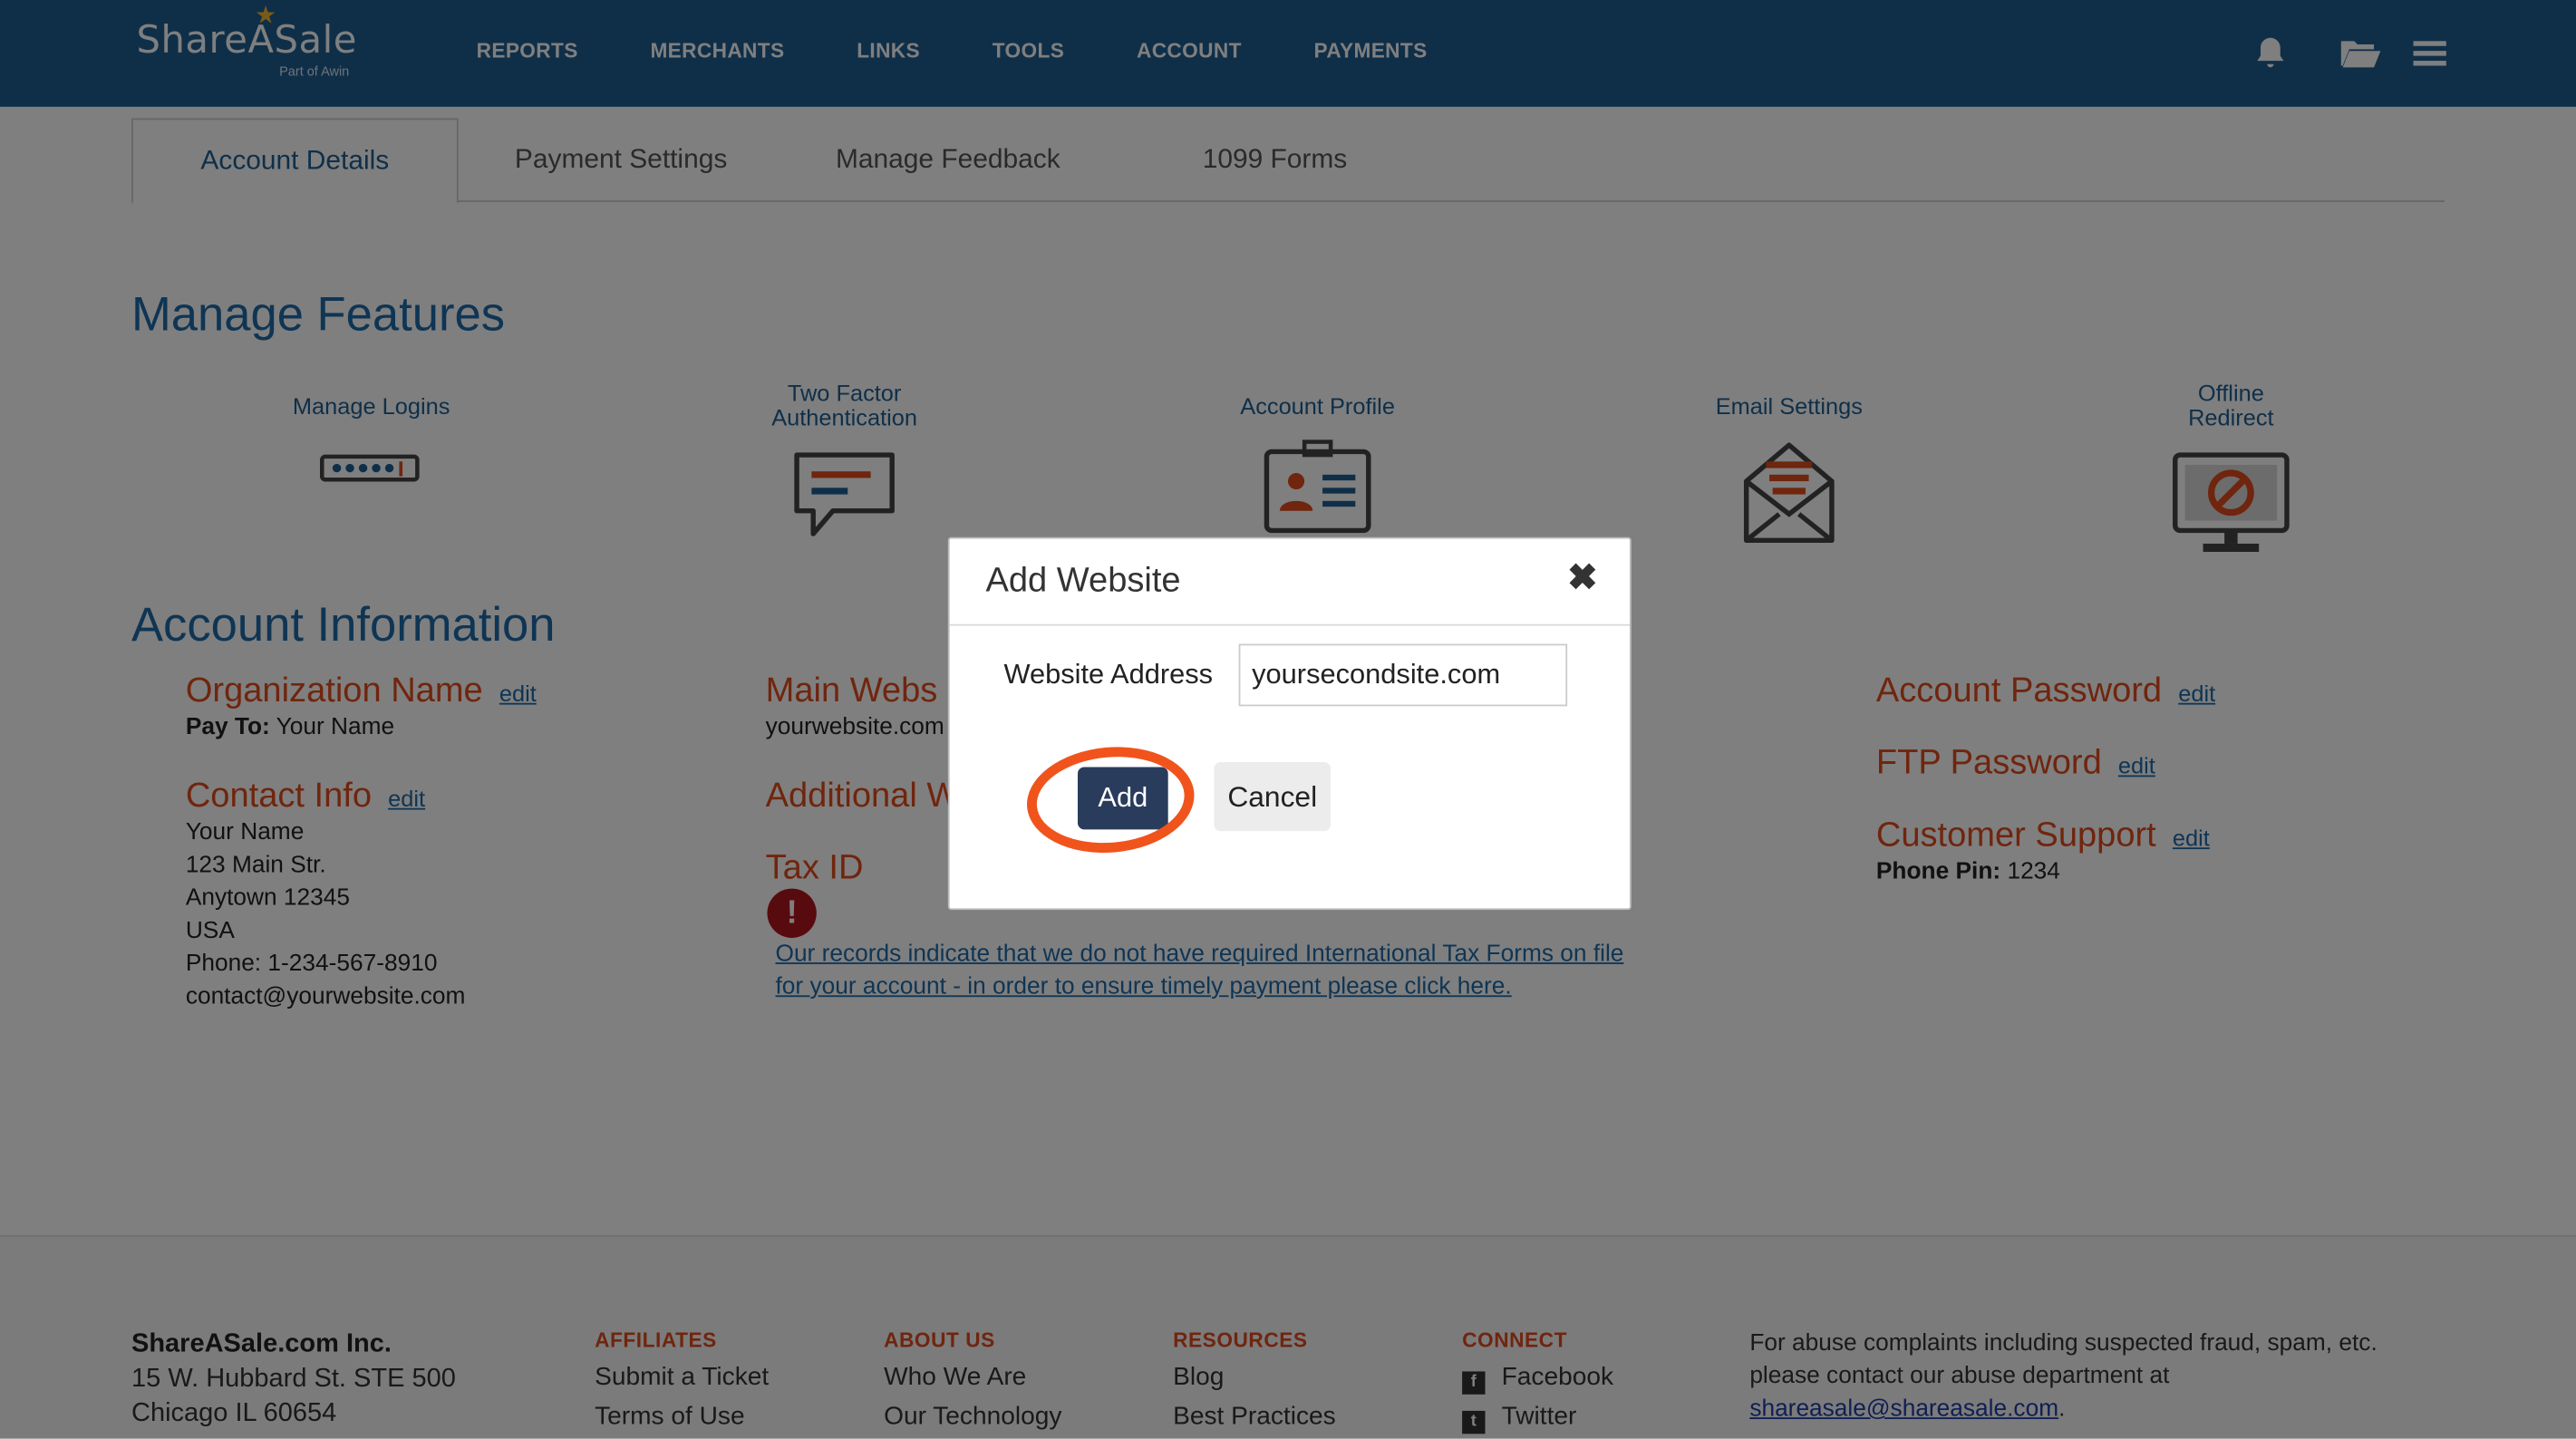 The image size is (2576, 1439). I want to click on add-website-modal: Add Website ✖ Website Address Add Cancel, so click(1289, 724).